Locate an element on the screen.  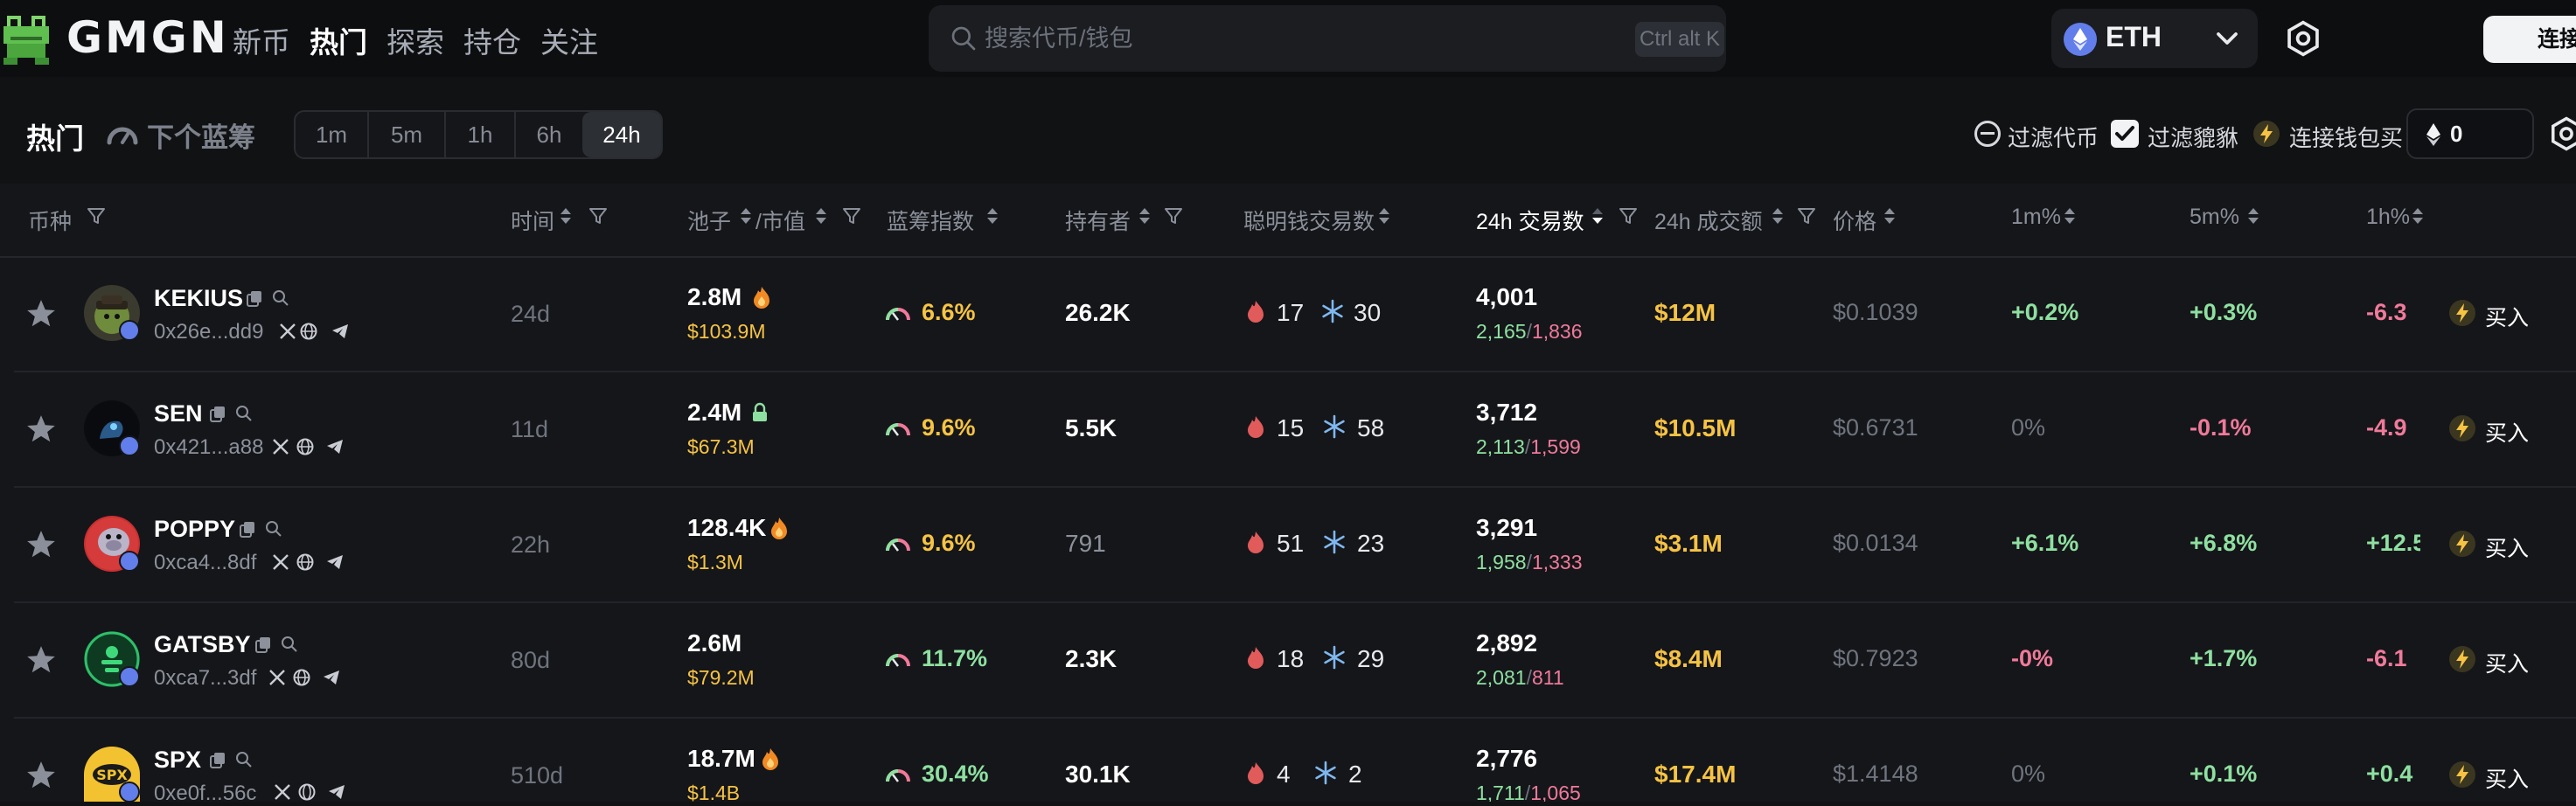
filter-honeypot-label: 过滤貔貅 is located at coordinates (2193, 137).